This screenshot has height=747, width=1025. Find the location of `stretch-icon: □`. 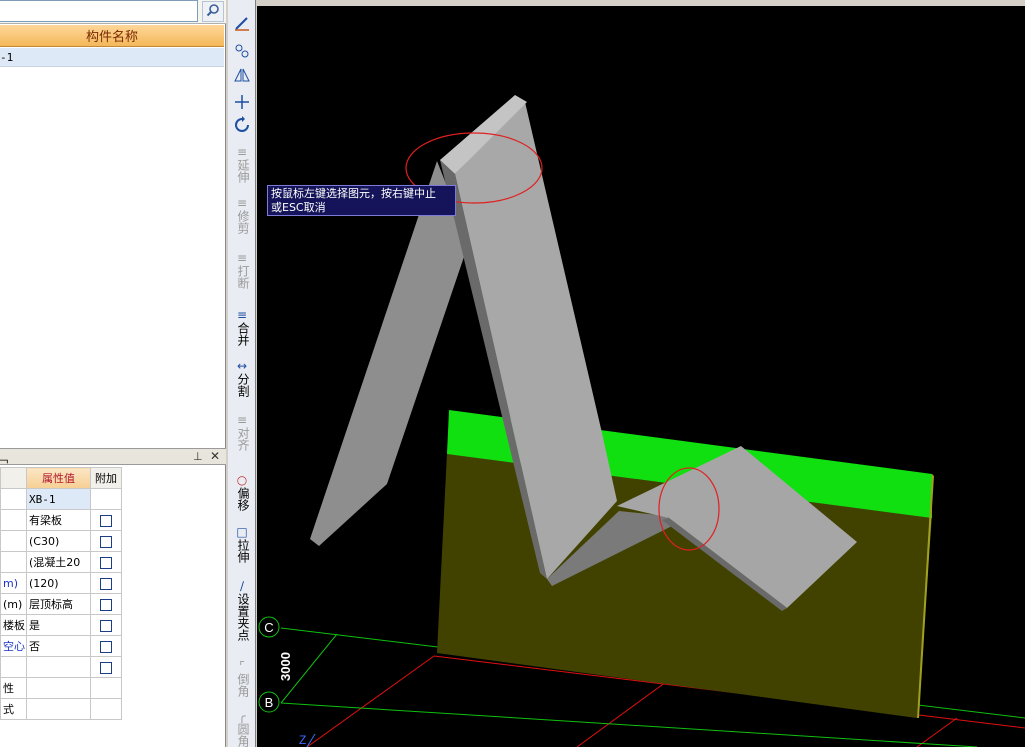

stretch-icon: □ is located at coordinates (242, 532).